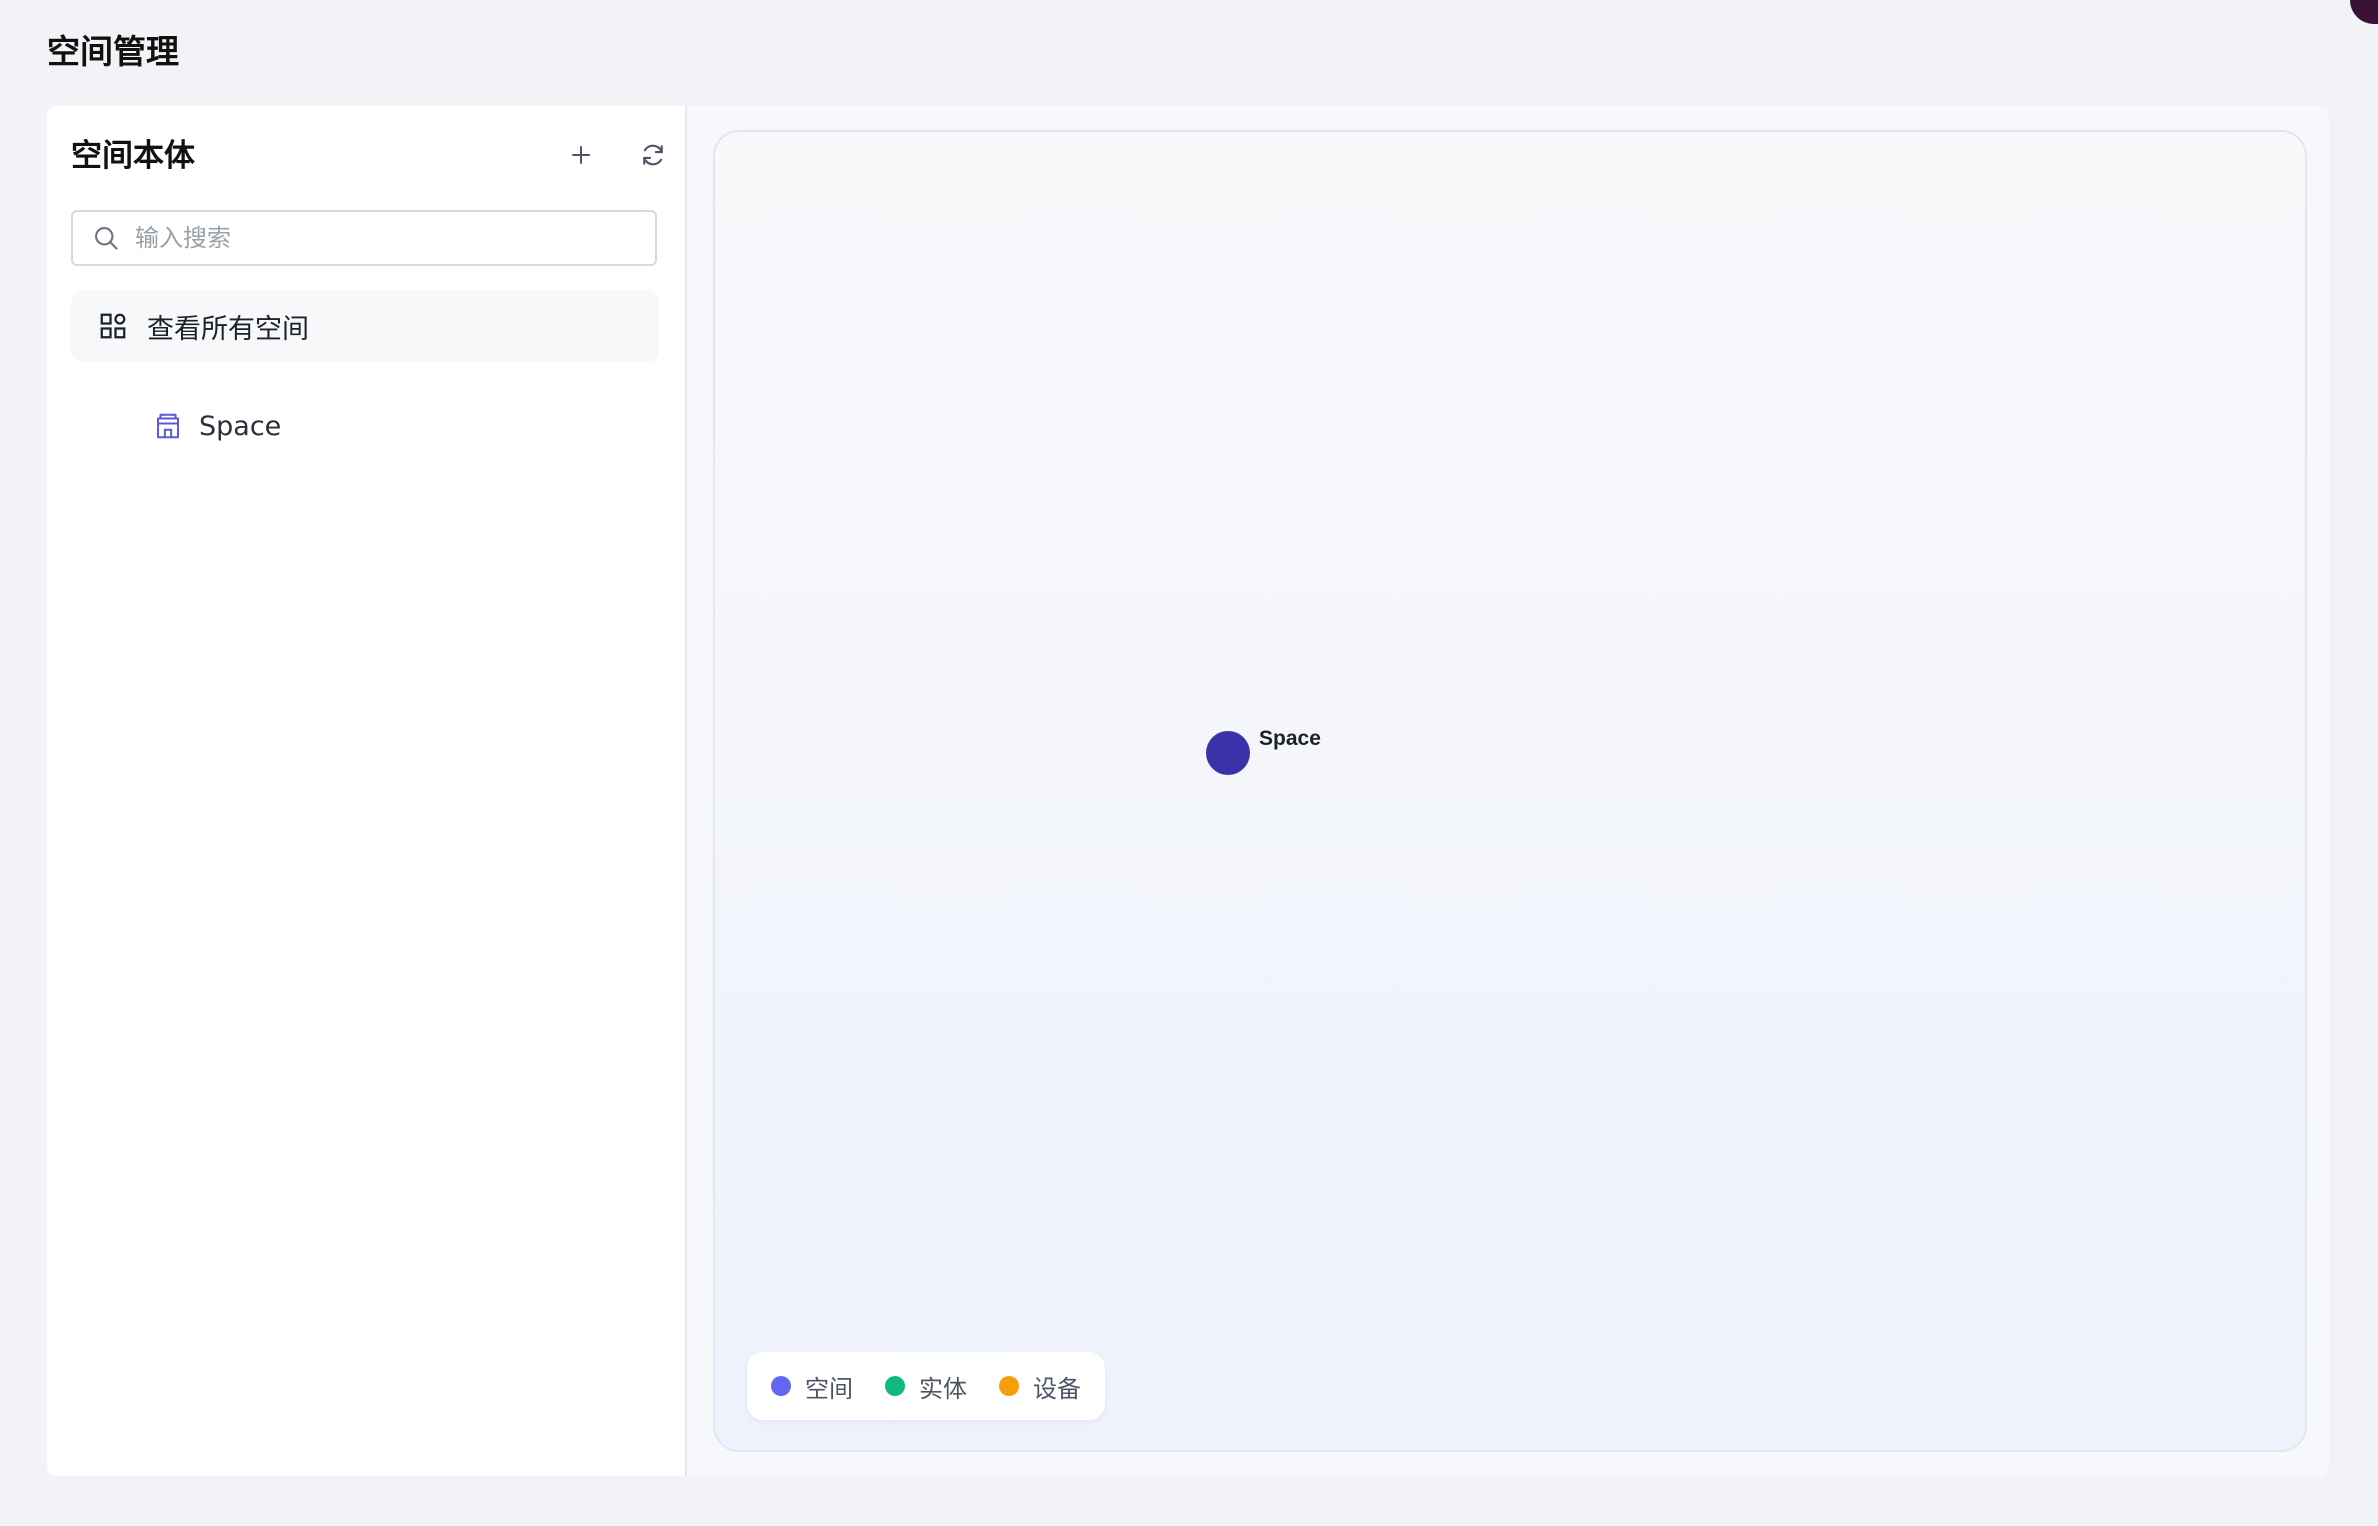 The image size is (2378, 1526). What do you see at coordinates (365, 326) in the screenshot?
I see `view-all-spaces-button: 查看所有空间` at bounding box center [365, 326].